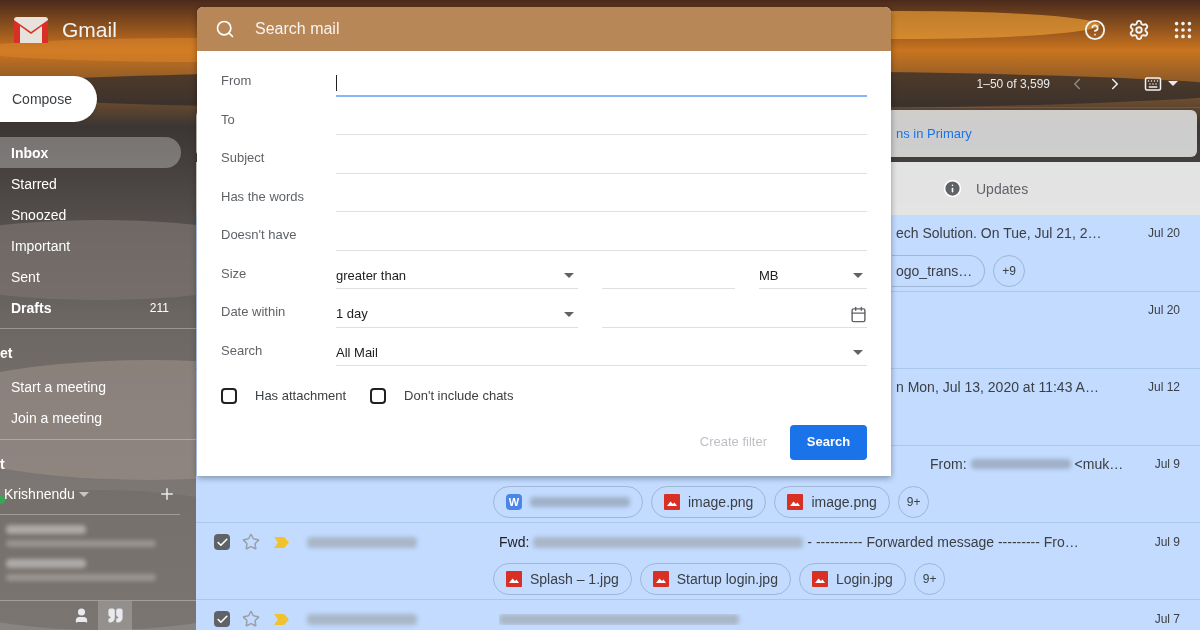 The image size is (1200, 630). What do you see at coordinates (457, 314) in the screenshot?
I see `date-range-select: 1 day` at bounding box center [457, 314].